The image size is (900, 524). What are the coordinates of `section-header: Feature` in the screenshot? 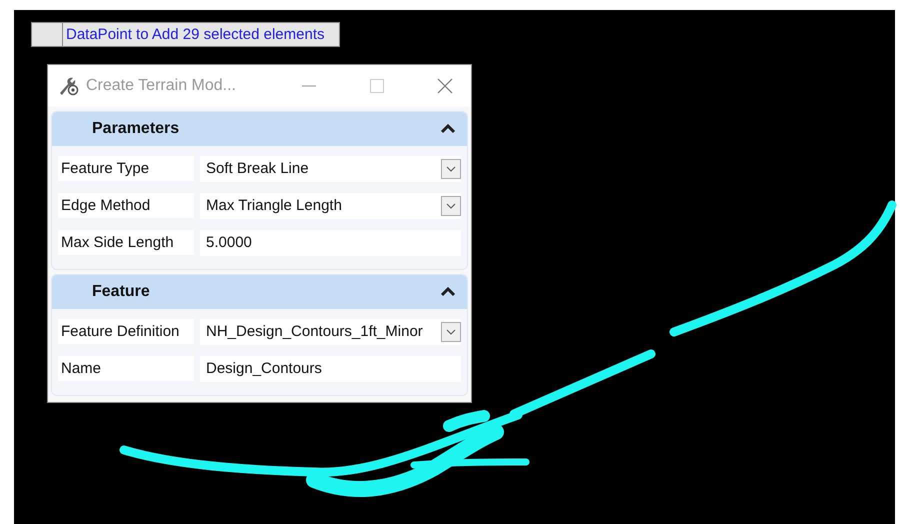 It's located at (259, 292).